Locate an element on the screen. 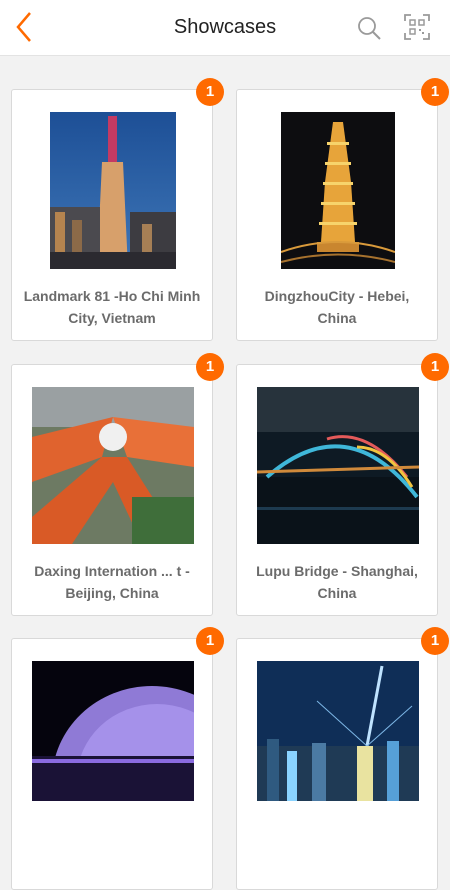  scan-button is located at coordinates (417, 27).